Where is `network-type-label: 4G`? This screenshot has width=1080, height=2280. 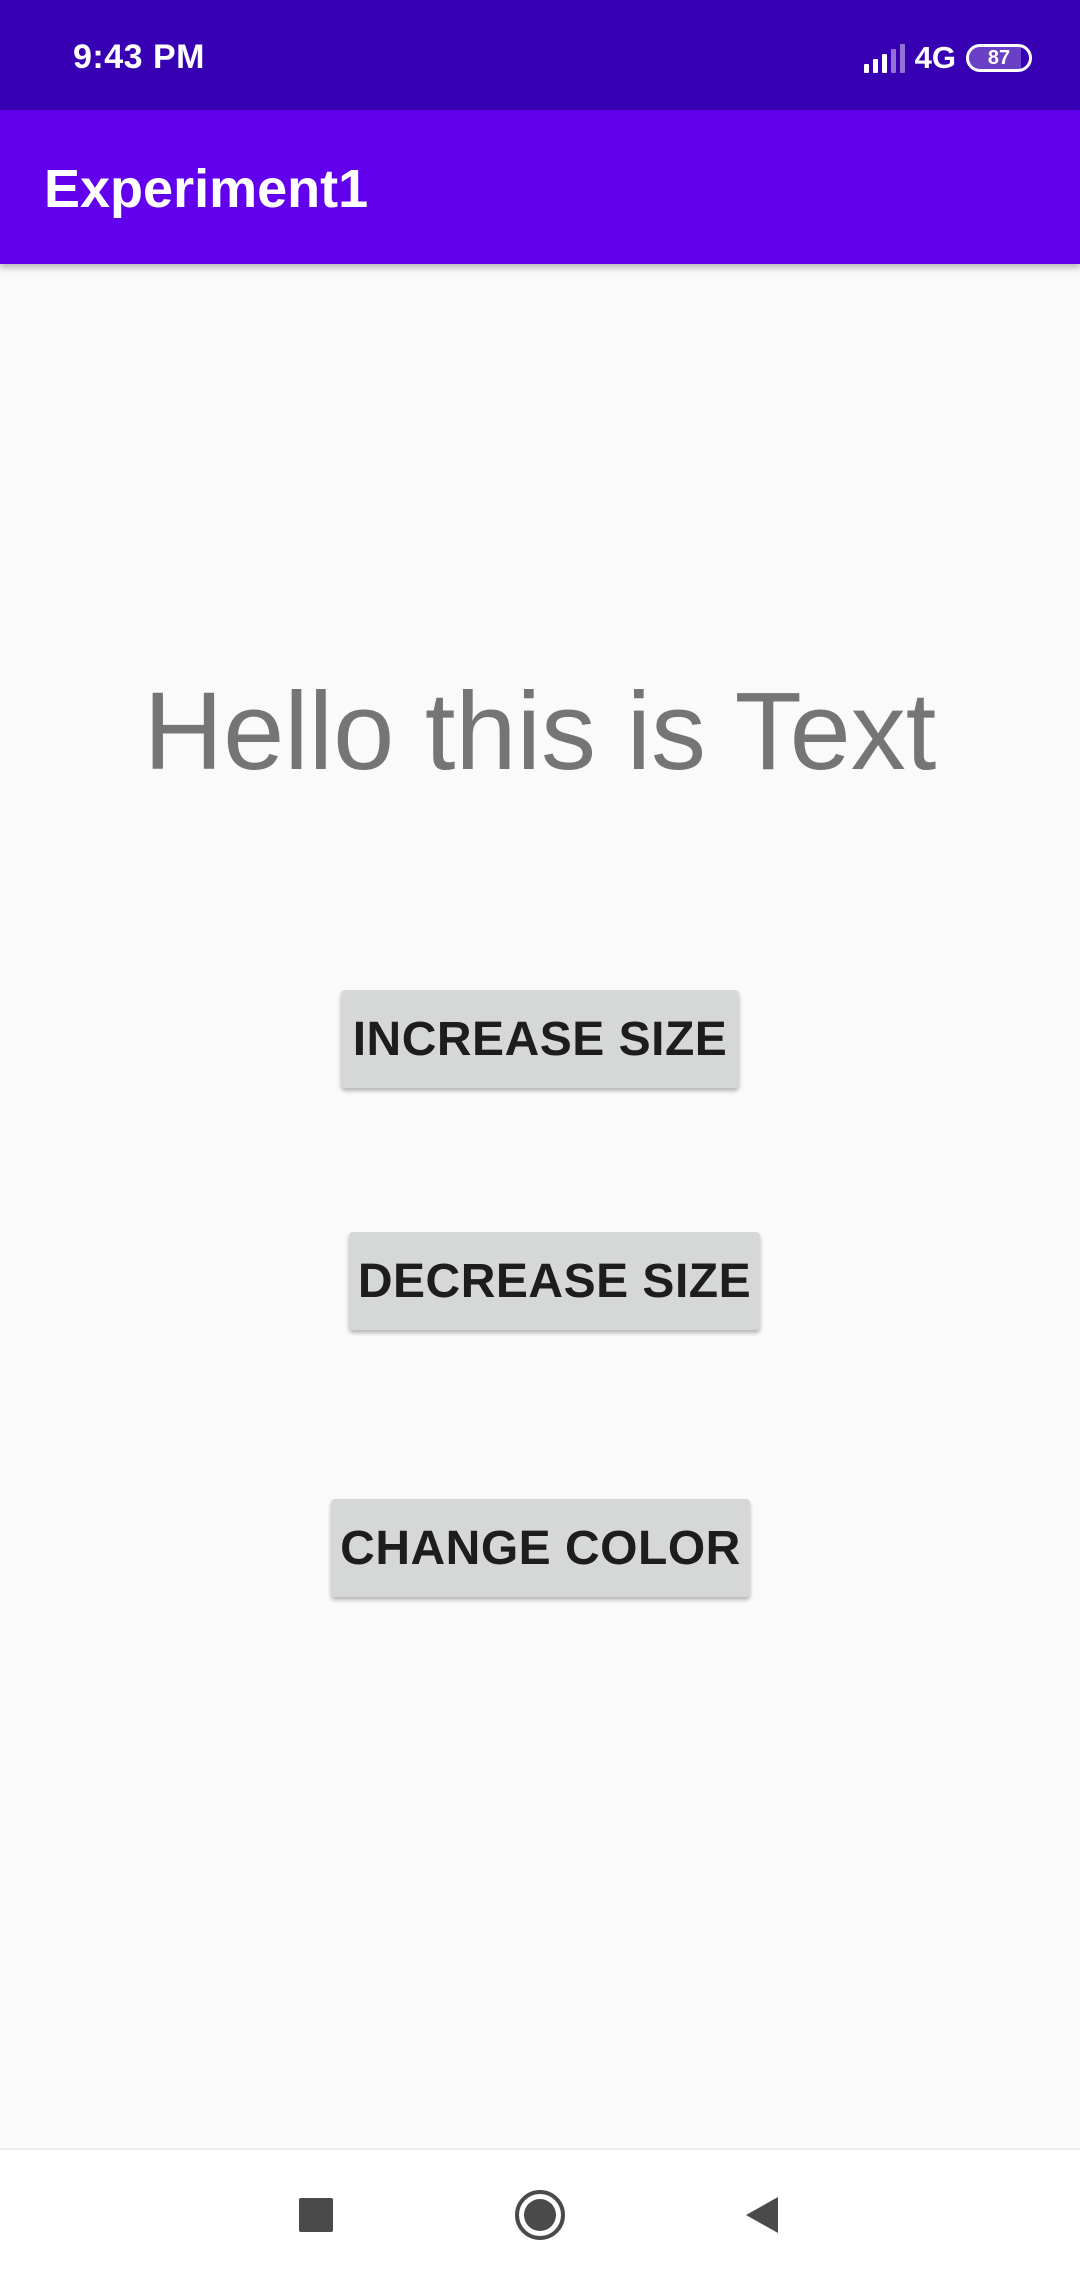
network-type-label: 4G is located at coordinates (935, 57).